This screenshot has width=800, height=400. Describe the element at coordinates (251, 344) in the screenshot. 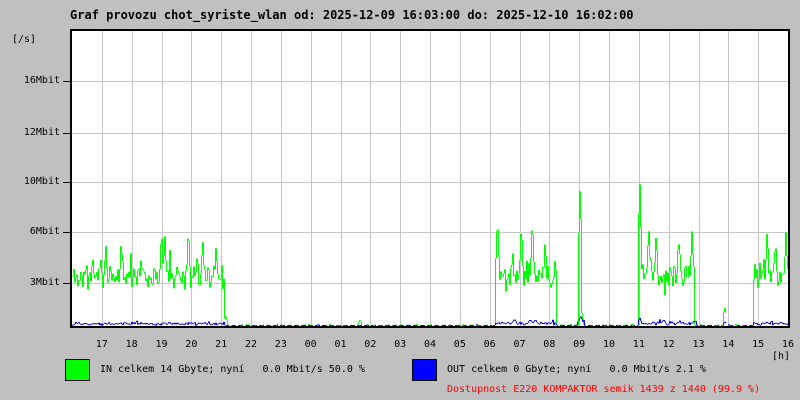

I see `x-tick-label: 22` at that location.